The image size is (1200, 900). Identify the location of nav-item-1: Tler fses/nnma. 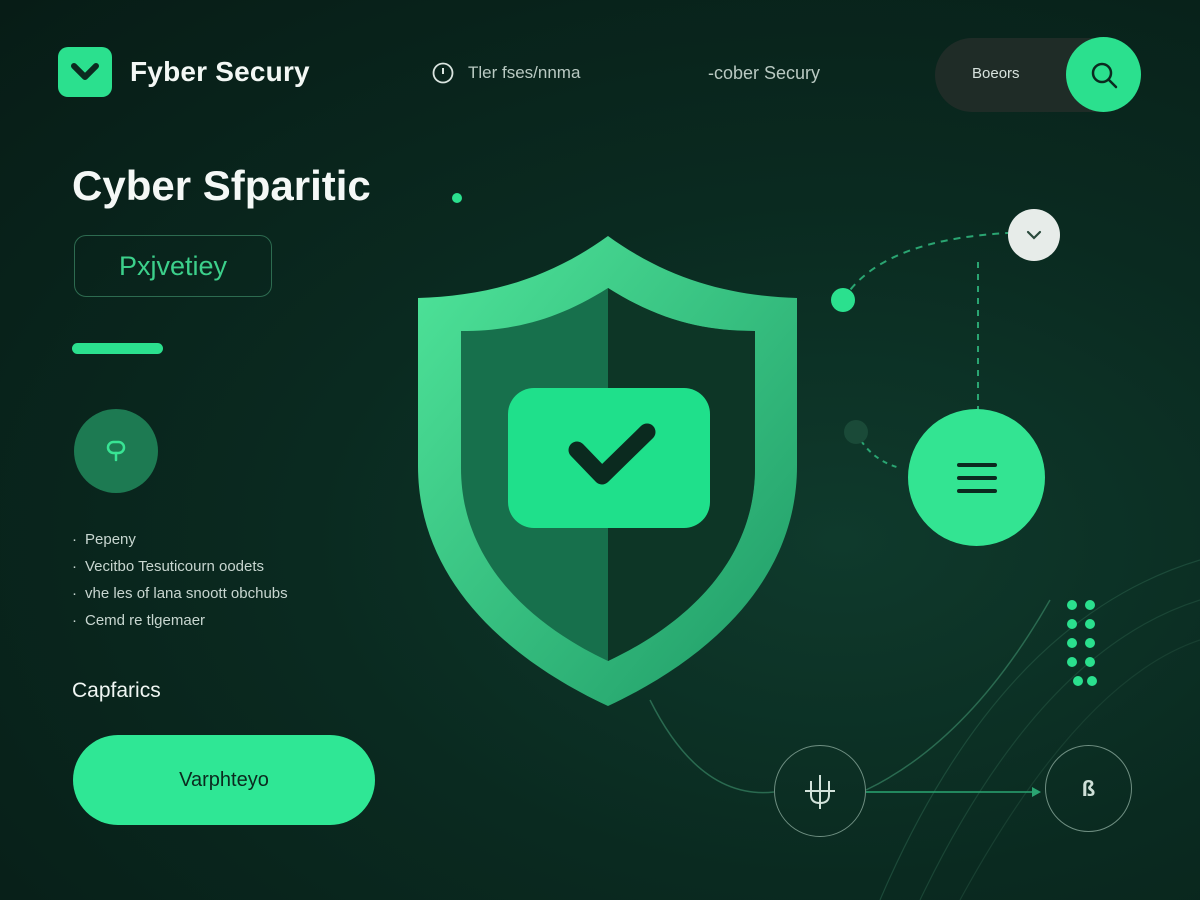
(506, 73).